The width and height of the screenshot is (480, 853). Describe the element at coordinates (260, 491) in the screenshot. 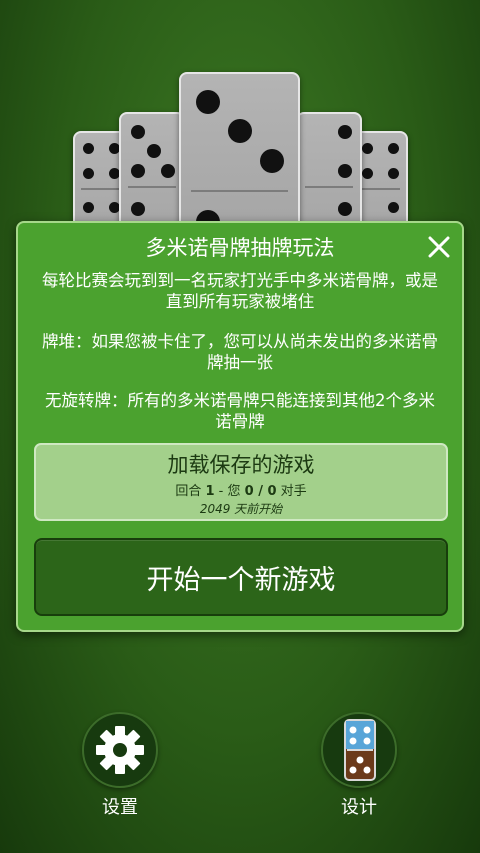

I see `score: 0 / 0` at that location.